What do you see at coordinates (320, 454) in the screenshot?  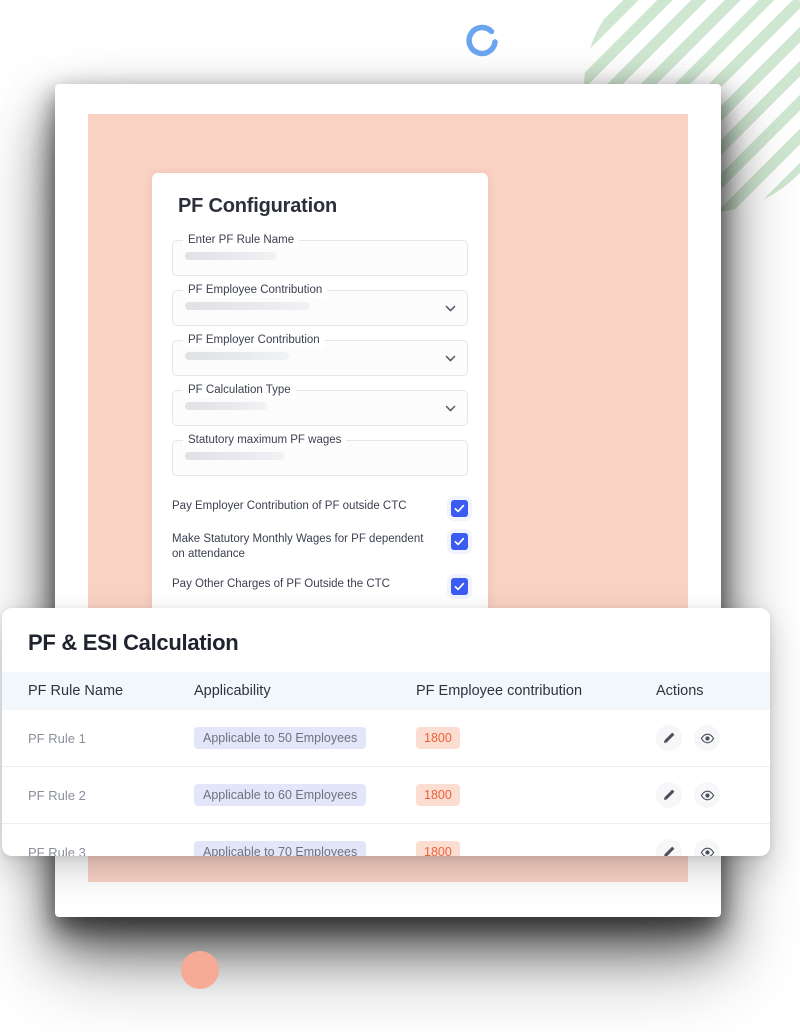 I see `field-statutory-maximum-pf-wages: Statutory maximum PF wages` at bounding box center [320, 454].